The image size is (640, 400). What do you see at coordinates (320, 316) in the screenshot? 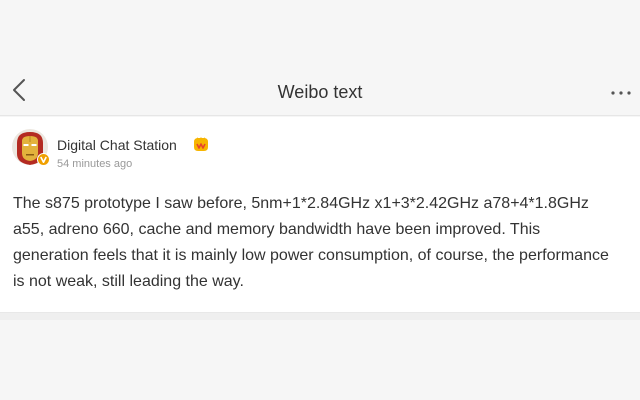
I see `section-divider` at bounding box center [320, 316].